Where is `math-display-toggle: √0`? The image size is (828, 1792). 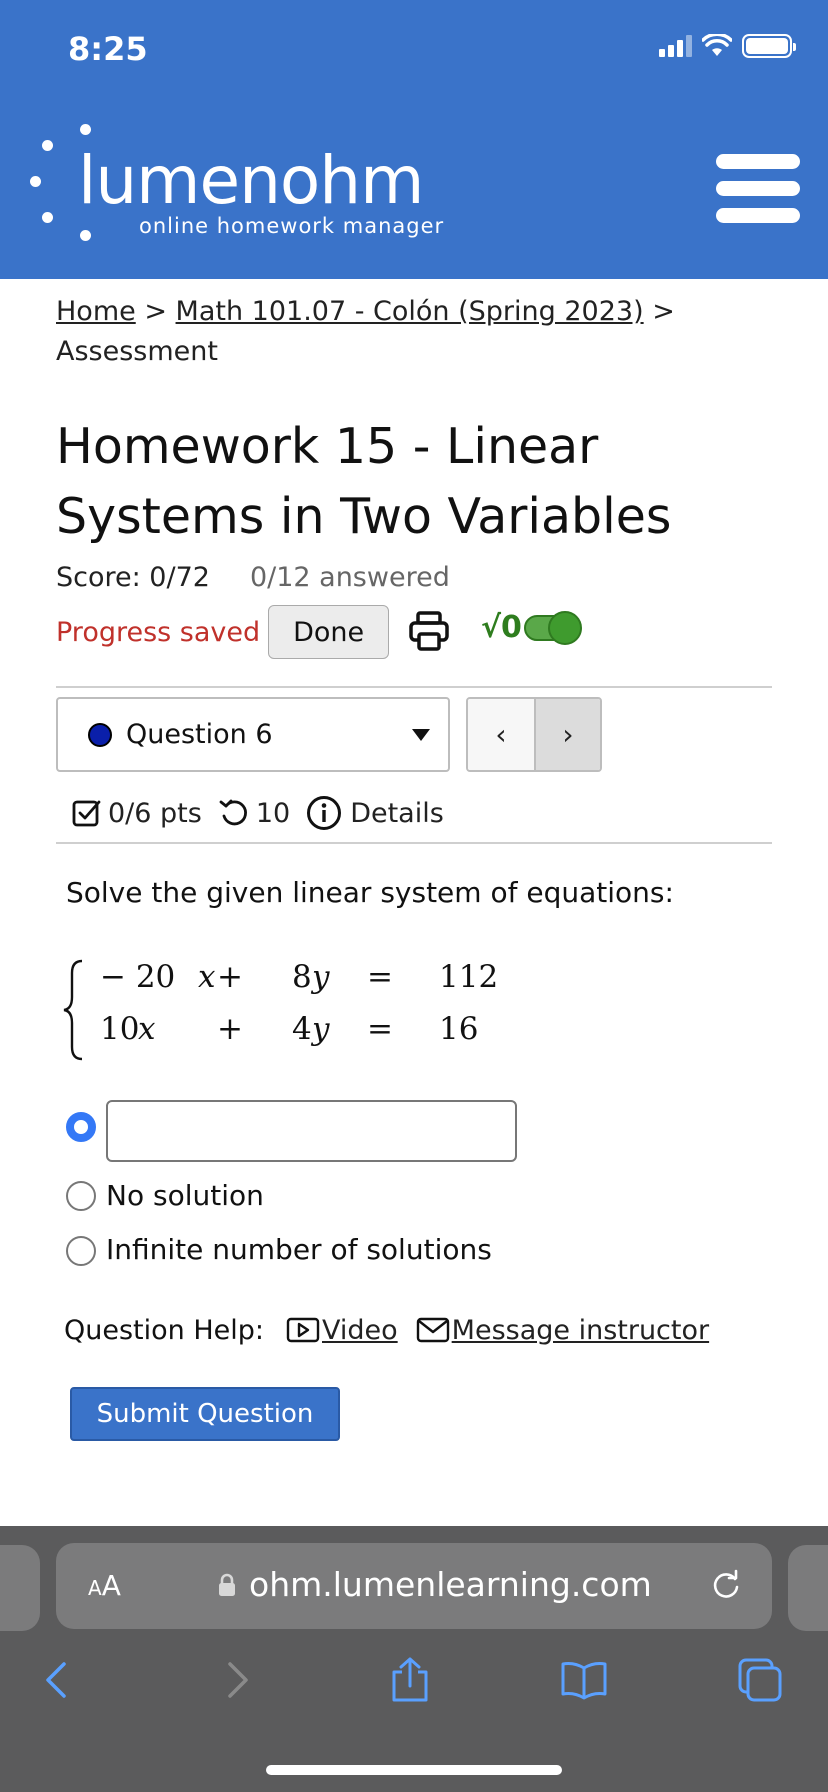
math-display-toggle: √0 is located at coordinates (531, 627).